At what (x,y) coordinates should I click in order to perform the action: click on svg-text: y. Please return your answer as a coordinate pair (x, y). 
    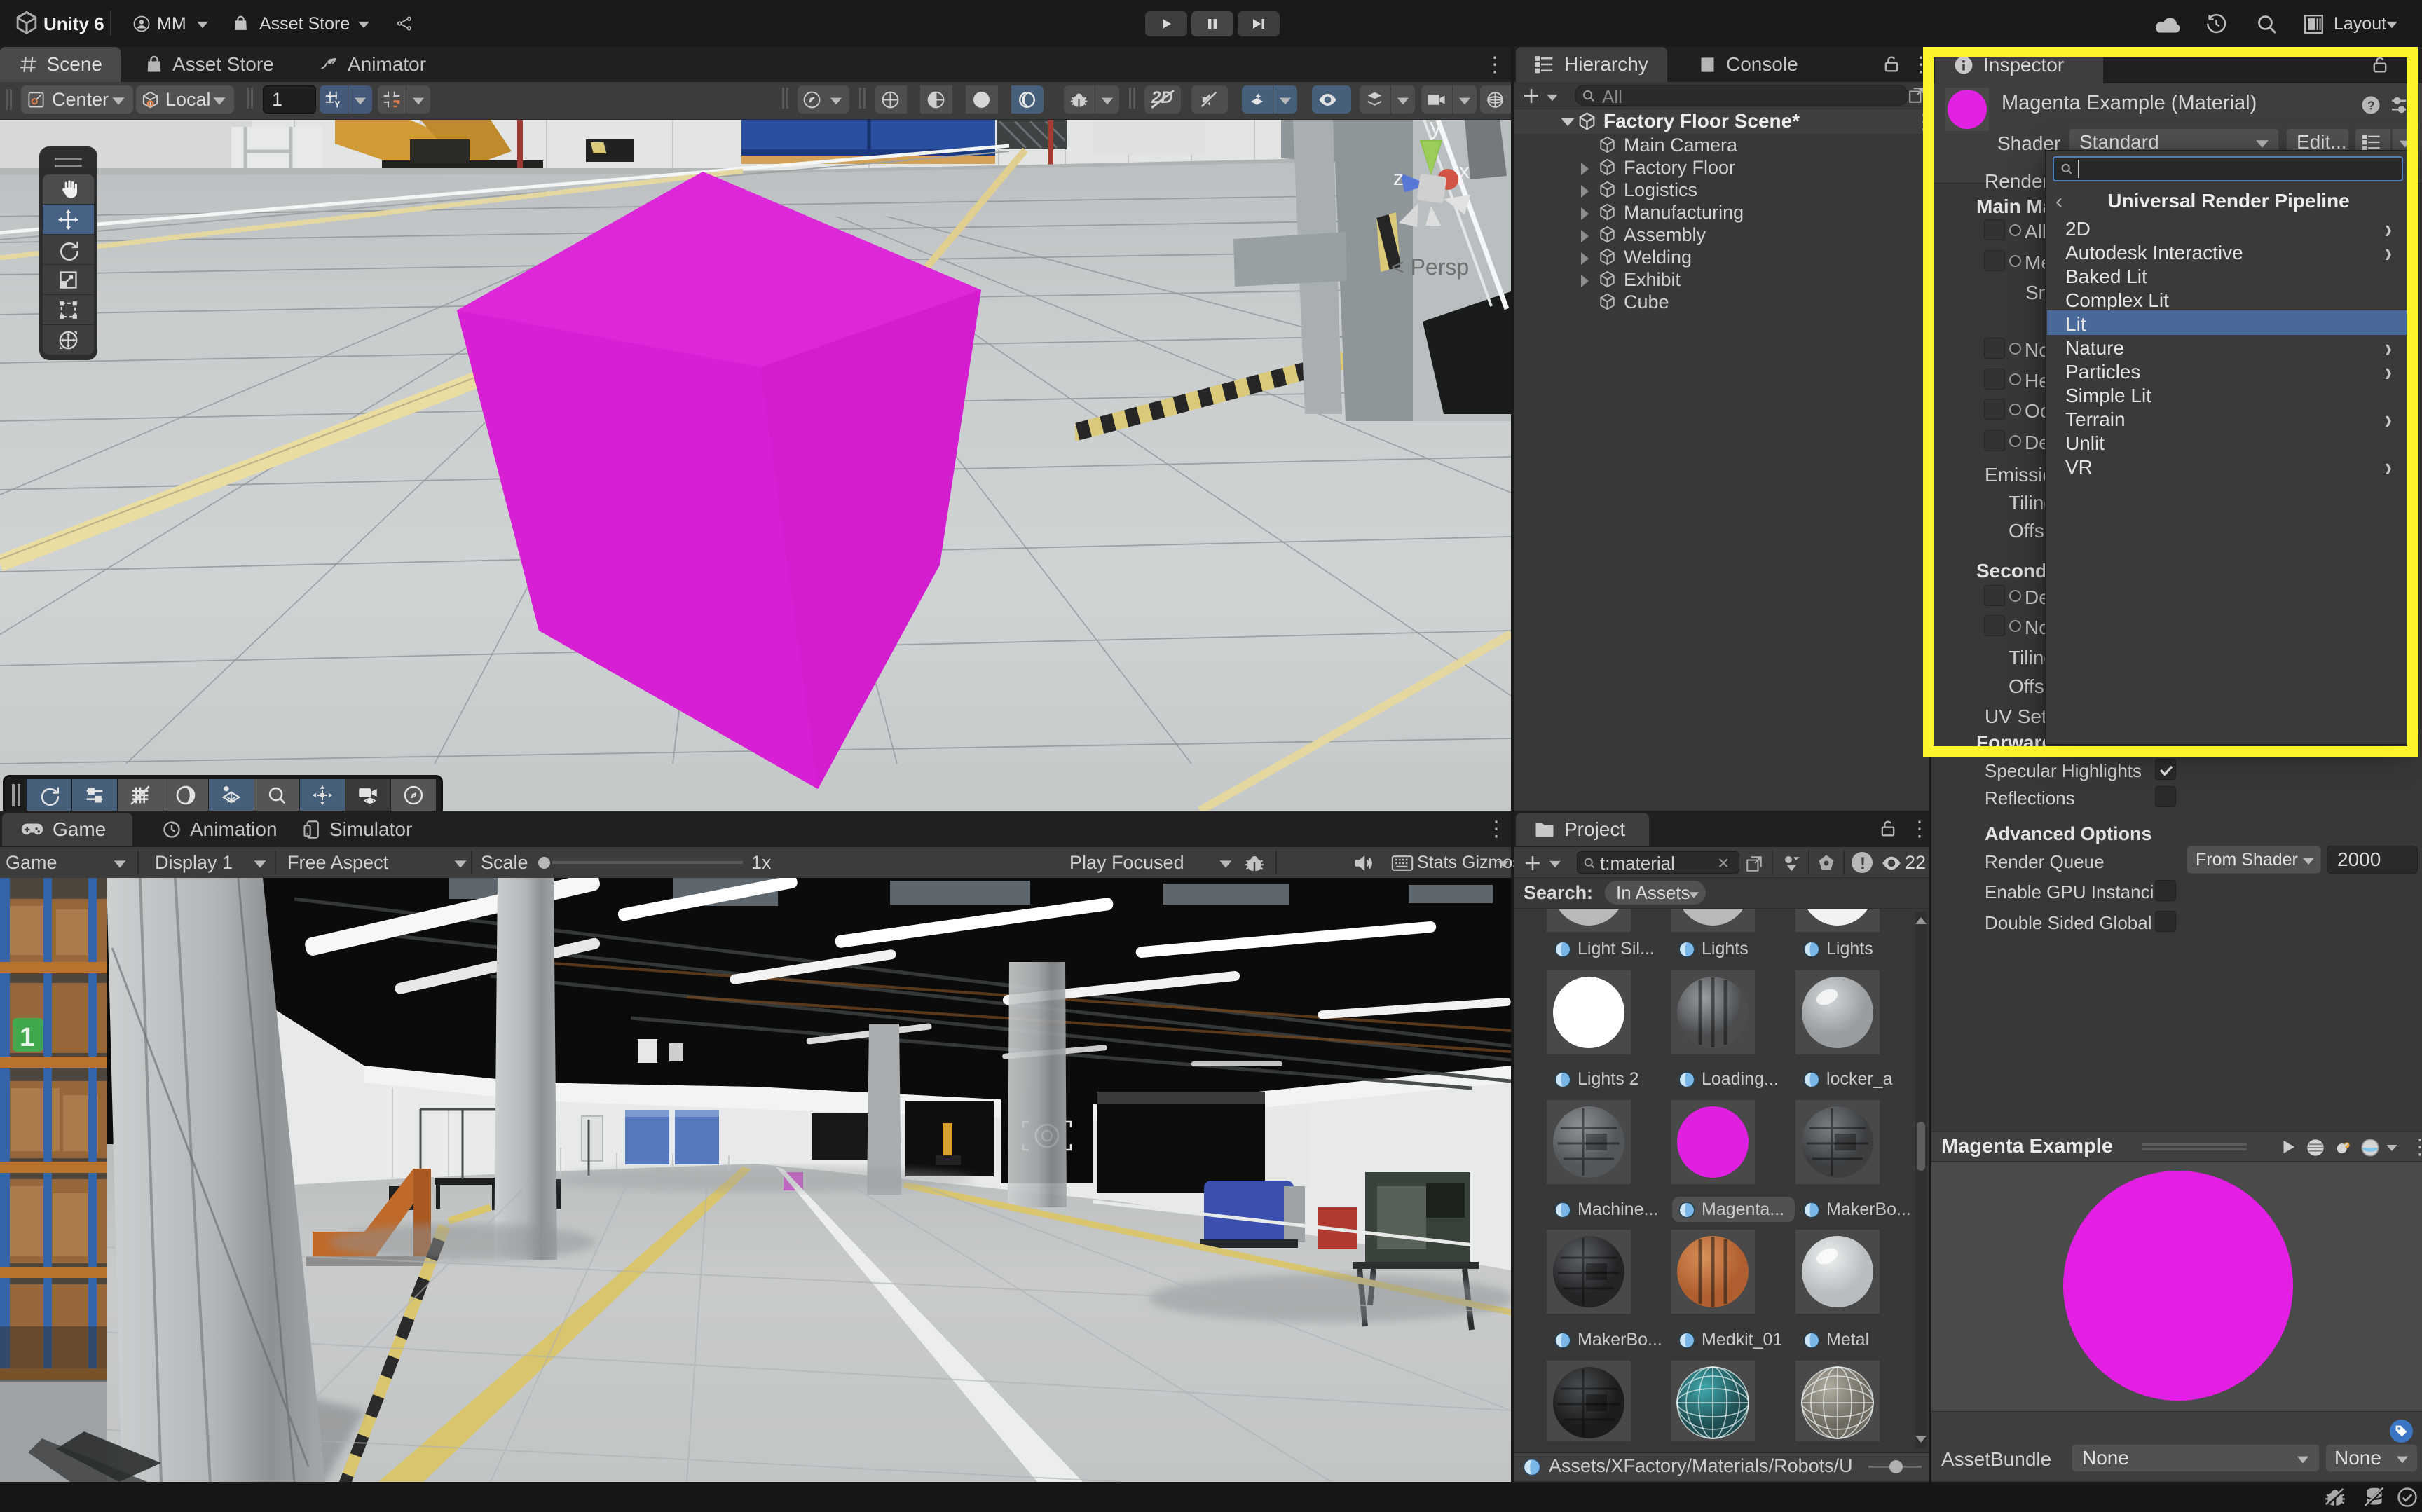
    Looking at the image, I should click on (1436, 130).